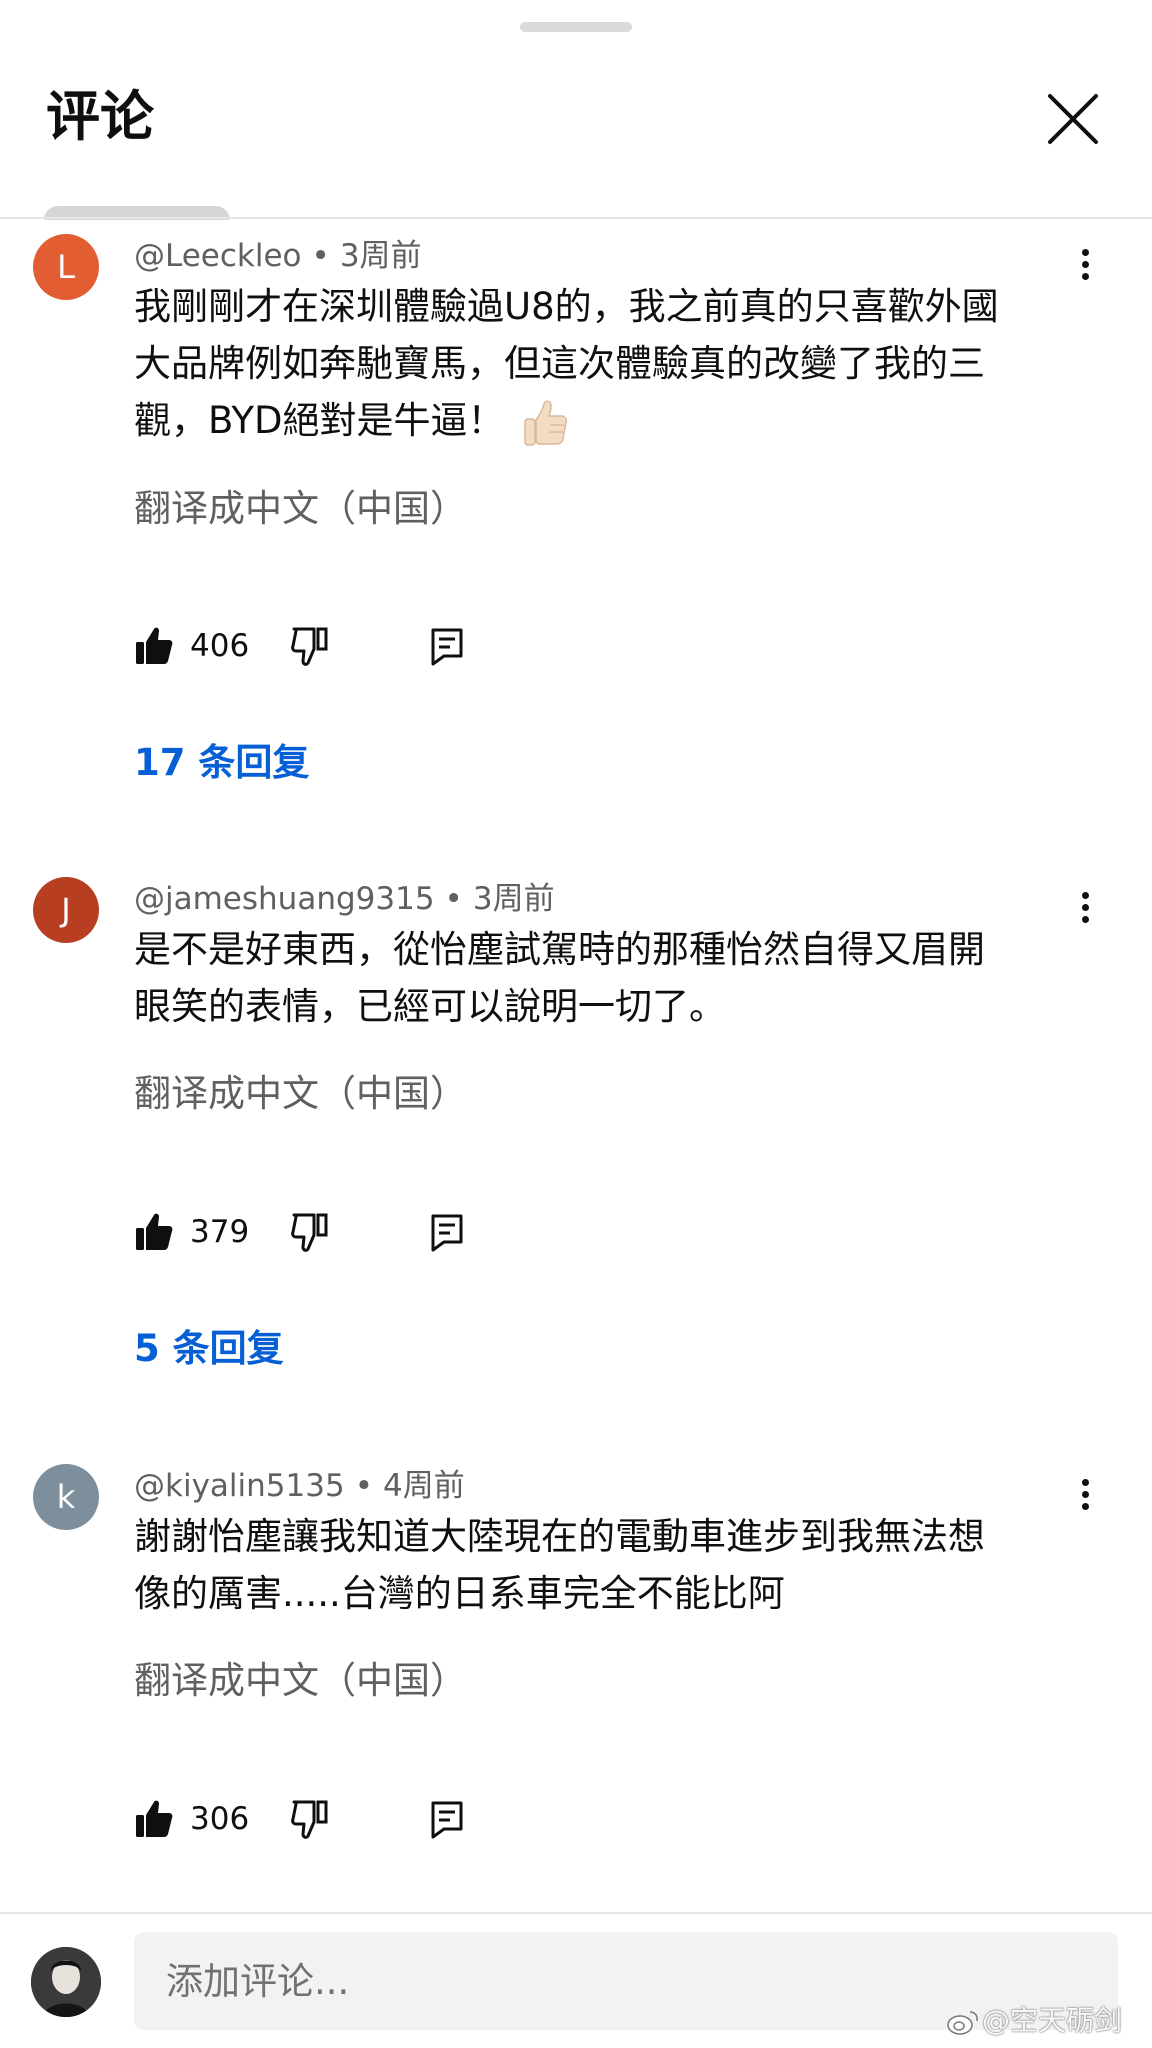 Image resolution: width=1152 pixels, height=2048 pixels. I want to click on avatar: L, so click(66, 267).